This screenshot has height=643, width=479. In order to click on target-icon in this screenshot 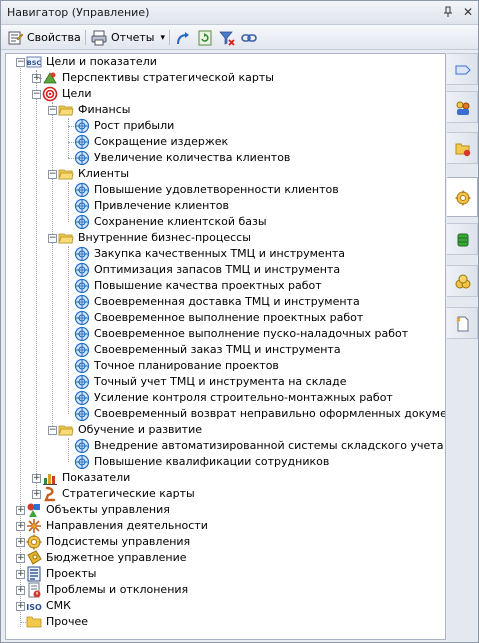, I will do `click(50, 94)`.